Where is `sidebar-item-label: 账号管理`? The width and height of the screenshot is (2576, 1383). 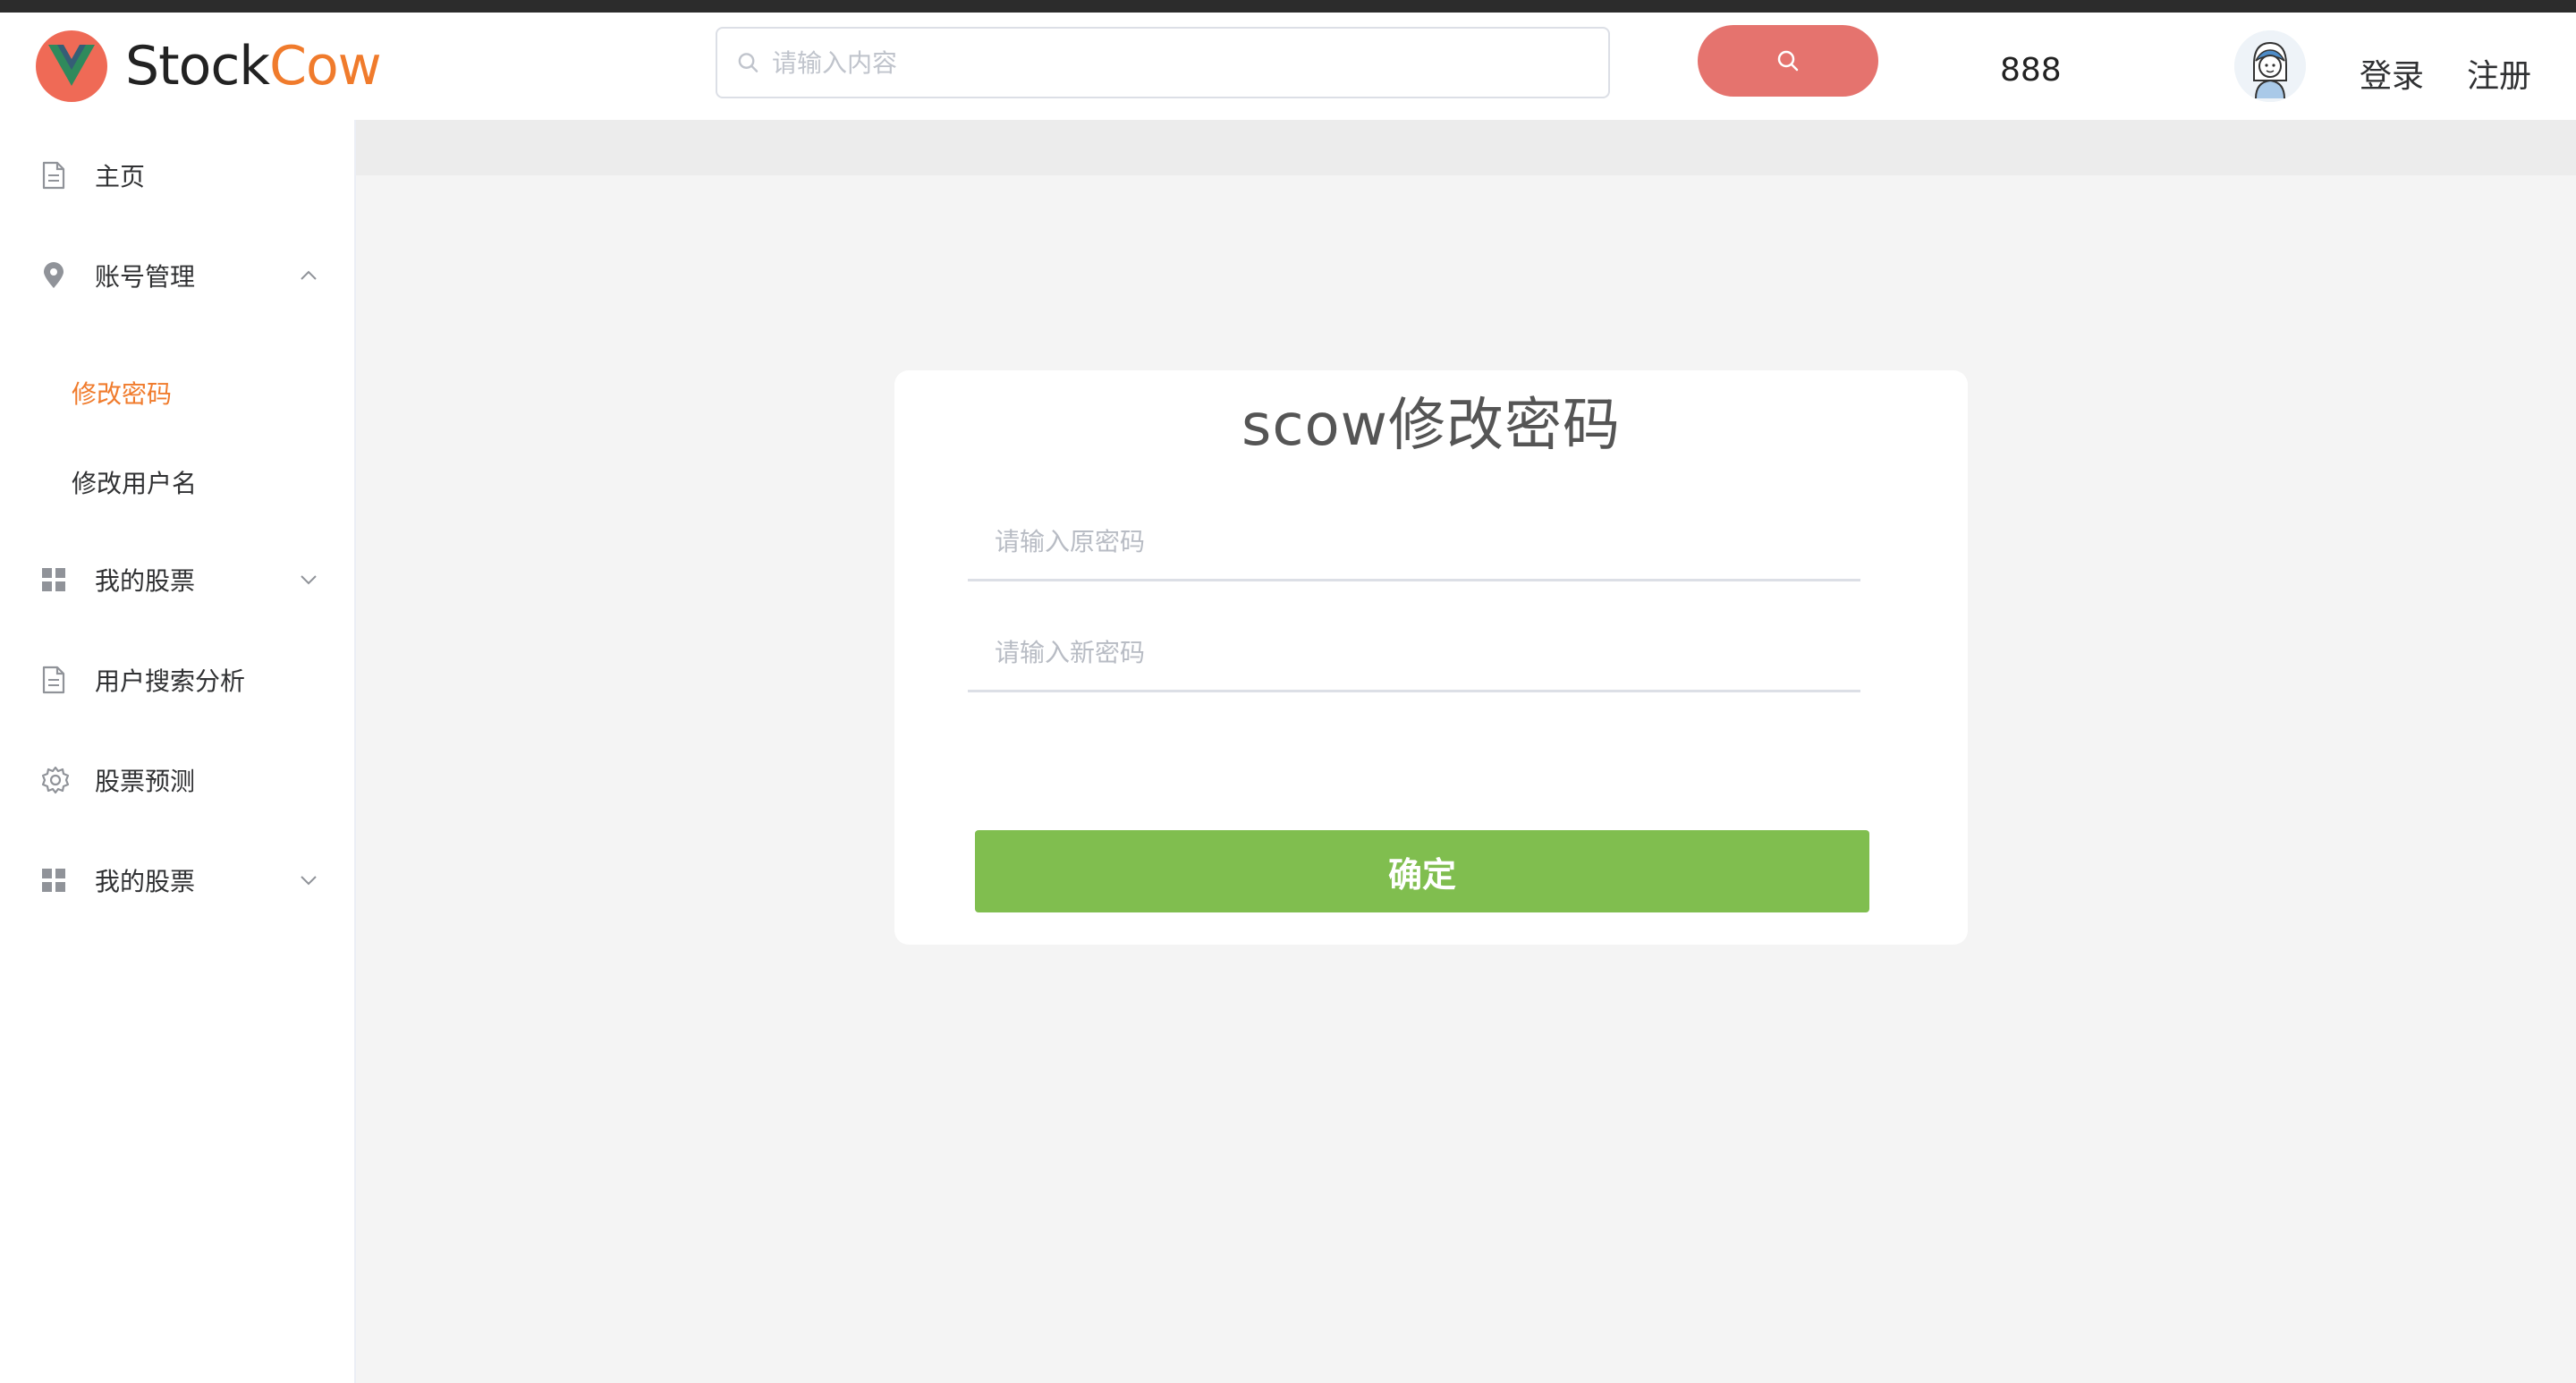 sidebar-item-label: 账号管理 is located at coordinates (145, 277).